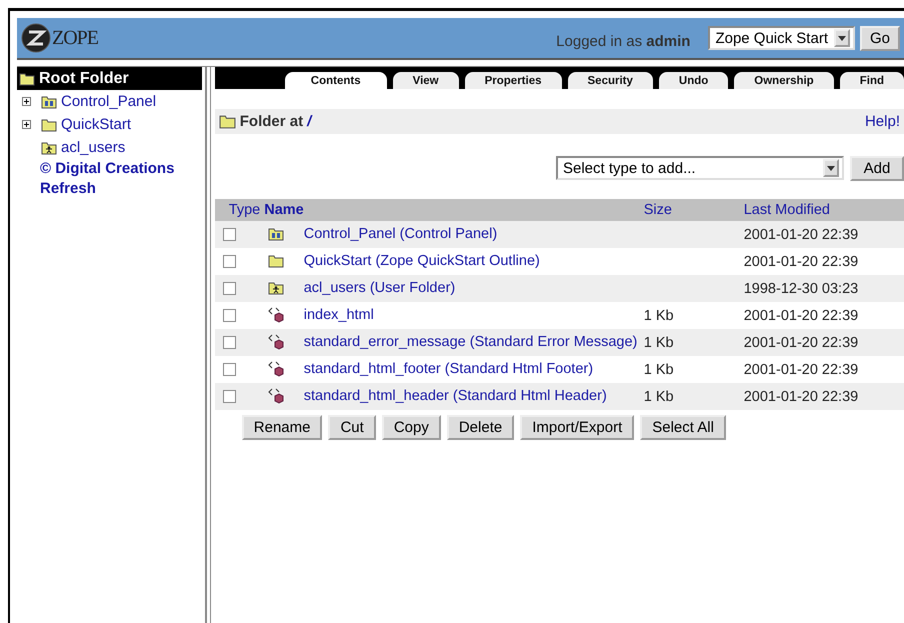 This screenshot has width=904, height=623. Describe the element at coordinates (411, 427) in the screenshot. I see `action-button: Copy` at that location.